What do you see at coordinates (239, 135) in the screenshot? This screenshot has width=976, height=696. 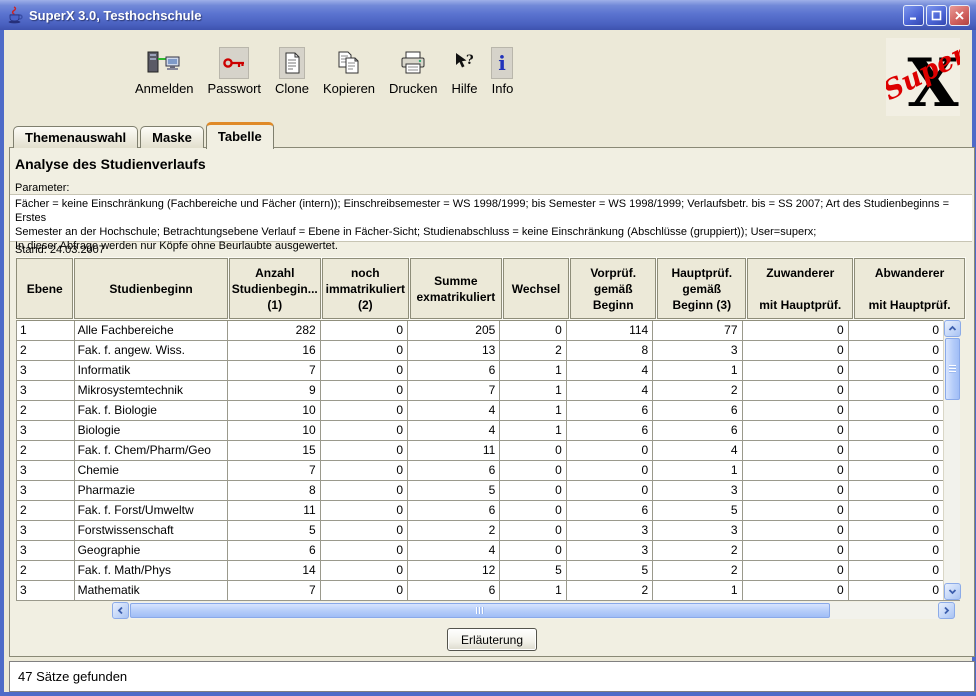 I see `tab-tabelle: Tabelle` at bounding box center [239, 135].